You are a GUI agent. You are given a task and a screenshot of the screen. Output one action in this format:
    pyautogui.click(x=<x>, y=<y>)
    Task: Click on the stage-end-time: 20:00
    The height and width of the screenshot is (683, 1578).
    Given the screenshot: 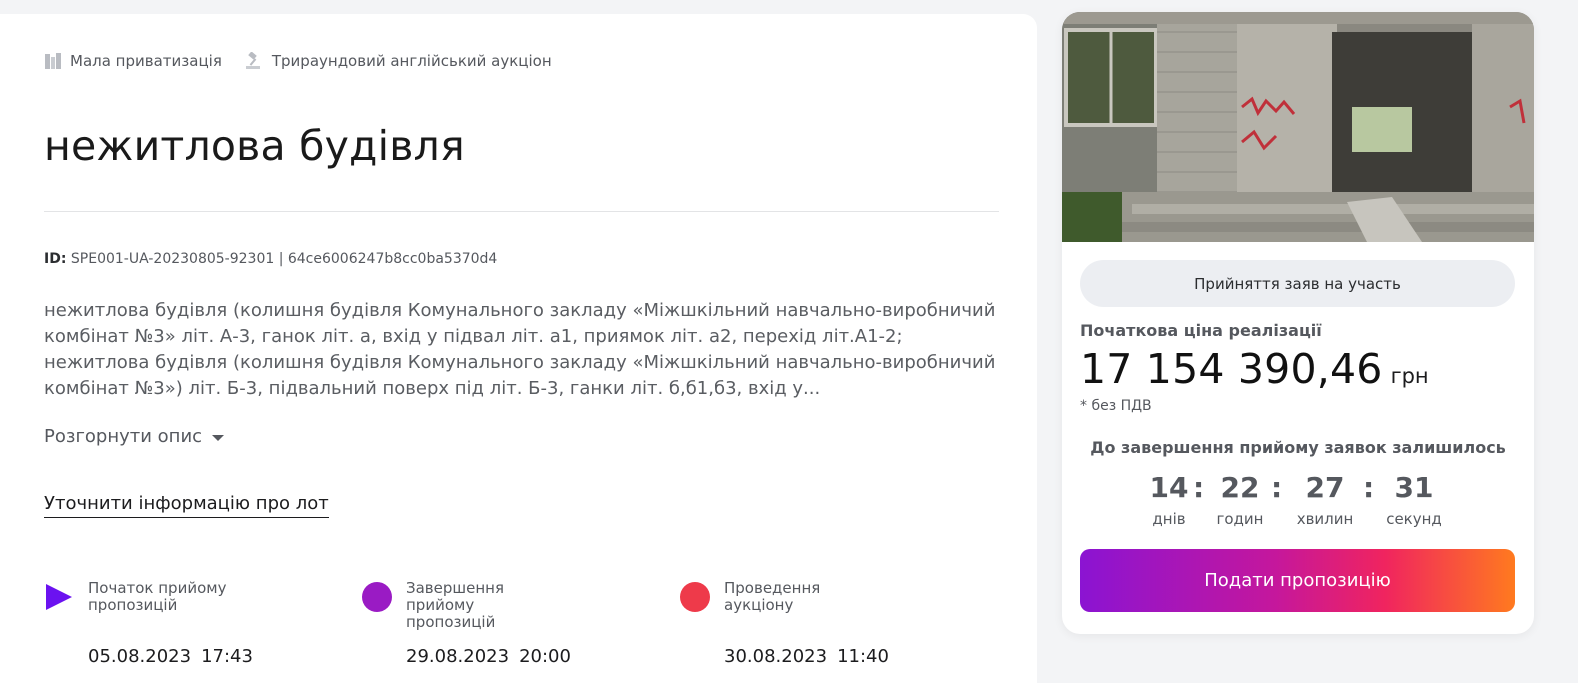 What is the action you would take?
    pyautogui.click(x=545, y=656)
    